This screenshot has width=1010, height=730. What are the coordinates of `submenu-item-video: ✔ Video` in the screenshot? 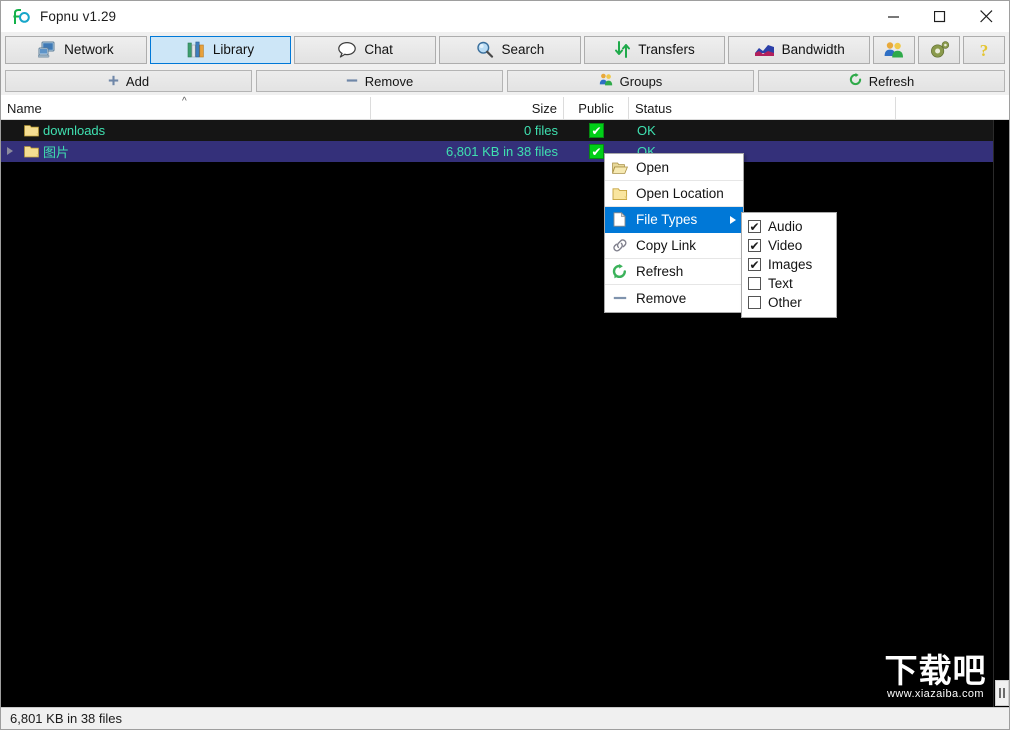 It's located at (789, 245).